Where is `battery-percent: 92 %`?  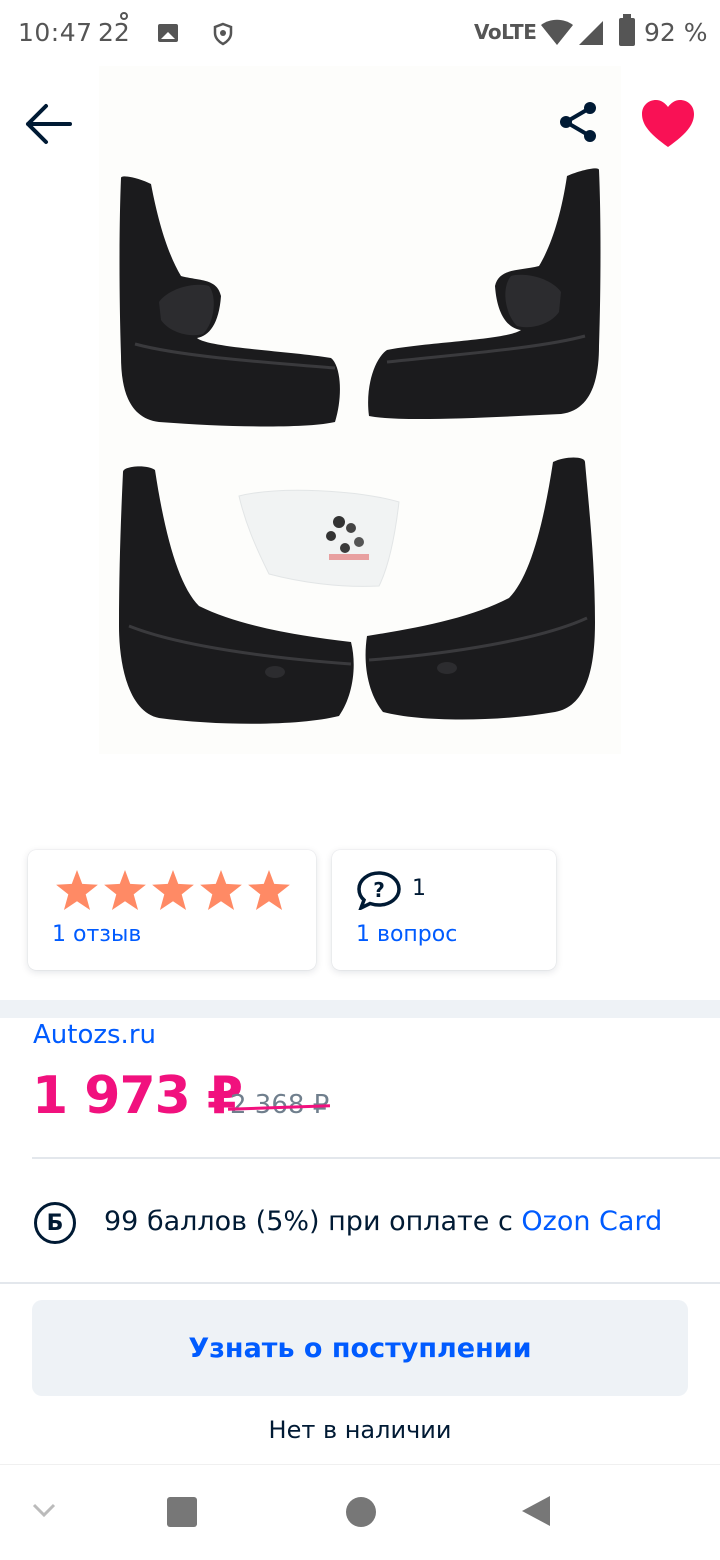 battery-percent: 92 % is located at coordinates (676, 32).